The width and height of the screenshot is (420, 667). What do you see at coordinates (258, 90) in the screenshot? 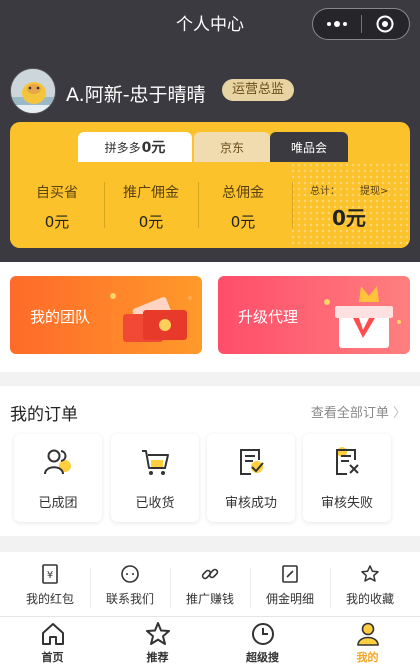
I see `role-badge: 运营总监` at bounding box center [258, 90].